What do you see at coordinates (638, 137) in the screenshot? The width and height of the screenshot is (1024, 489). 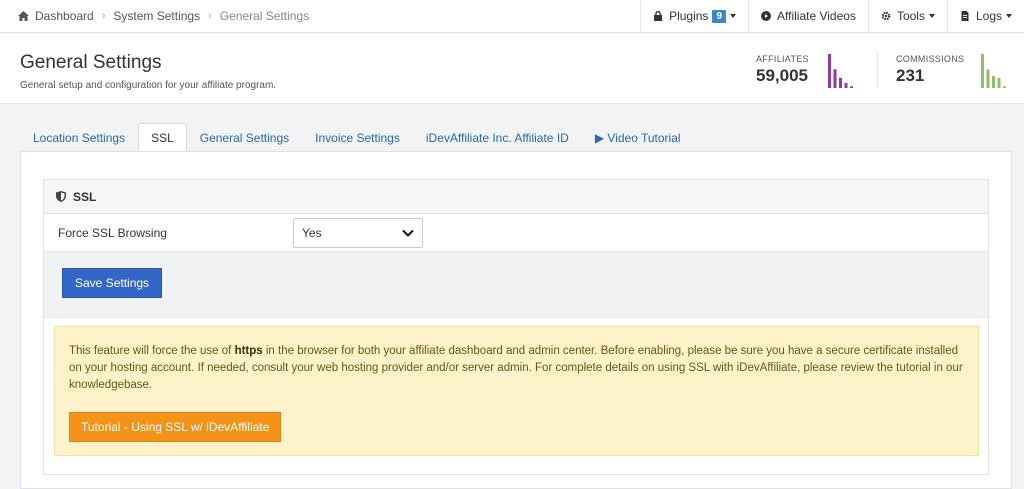 I see `tab-video-tutorial: ▶ Video Tutorial` at bounding box center [638, 137].